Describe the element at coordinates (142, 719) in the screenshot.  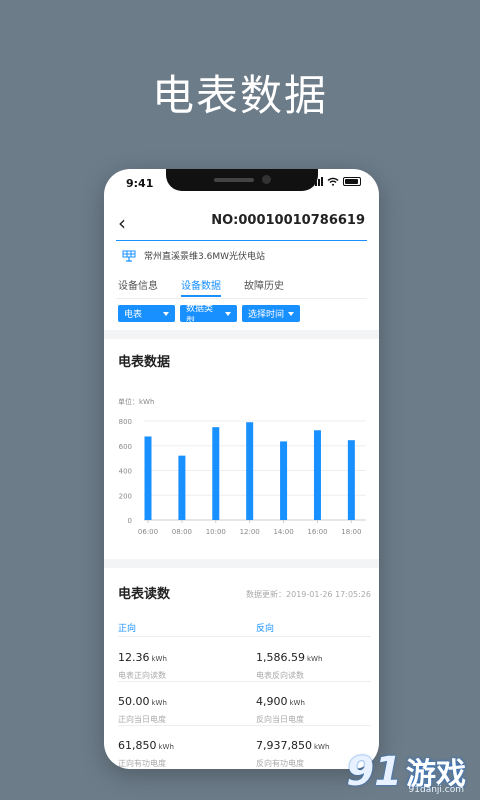
I see `reading-label: 正向当日电度` at that location.